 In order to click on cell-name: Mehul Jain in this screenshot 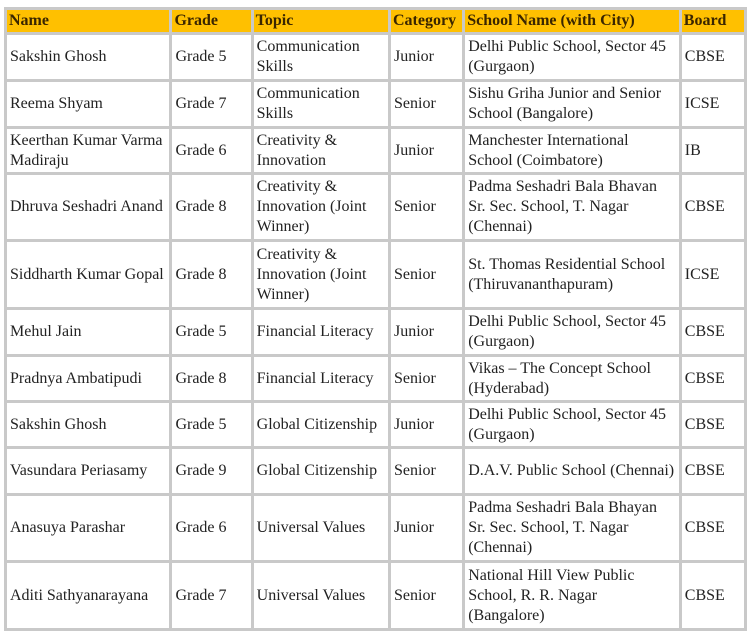, I will do `click(88, 332)`.